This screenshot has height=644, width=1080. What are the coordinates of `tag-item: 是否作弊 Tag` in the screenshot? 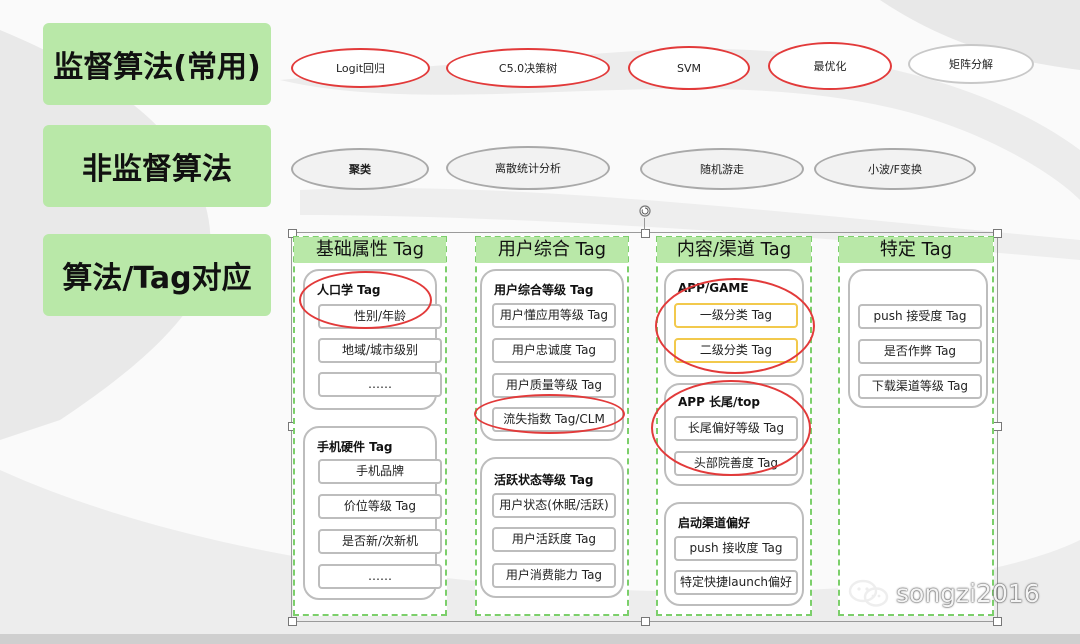 It's located at (920, 351).